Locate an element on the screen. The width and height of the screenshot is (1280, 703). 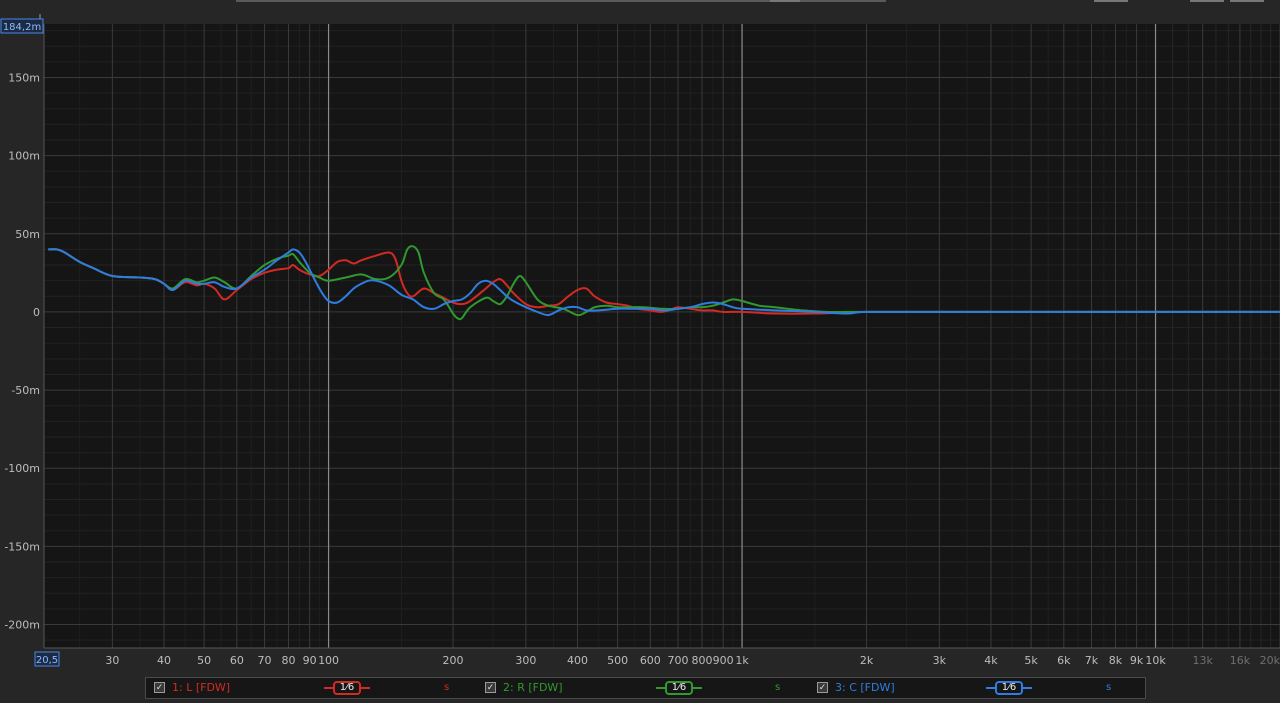
legend-checkbox-r: ✓ is located at coordinates (490, 687).